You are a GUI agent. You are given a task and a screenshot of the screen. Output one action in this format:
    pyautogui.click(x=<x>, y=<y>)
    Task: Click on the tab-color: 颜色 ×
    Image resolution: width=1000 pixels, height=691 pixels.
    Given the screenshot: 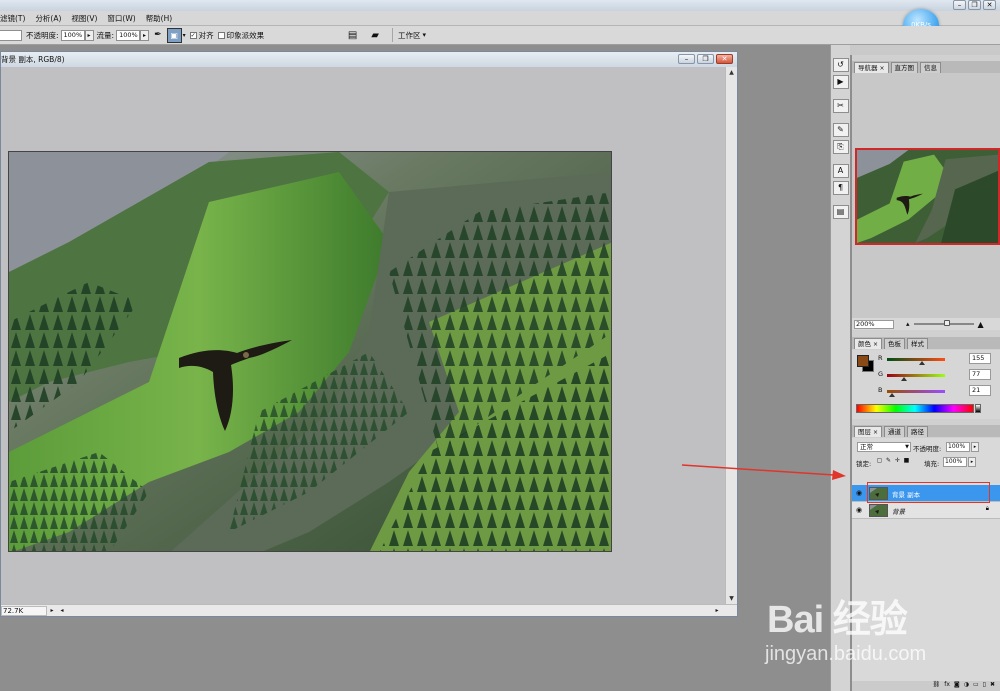 What is the action you would take?
    pyautogui.click(x=868, y=343)
    